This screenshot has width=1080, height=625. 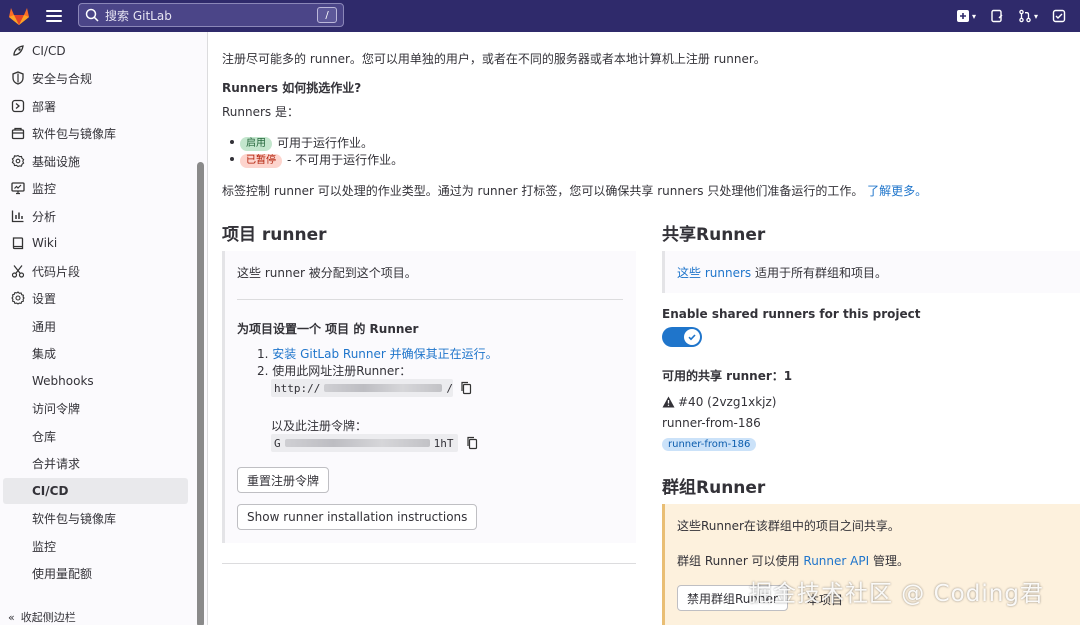 What do you see at coordinates (95, 408) in the screenshot?
I see `sidebar-subitem-access-tokens: 访问令牌` at bounding box center [95, 408].